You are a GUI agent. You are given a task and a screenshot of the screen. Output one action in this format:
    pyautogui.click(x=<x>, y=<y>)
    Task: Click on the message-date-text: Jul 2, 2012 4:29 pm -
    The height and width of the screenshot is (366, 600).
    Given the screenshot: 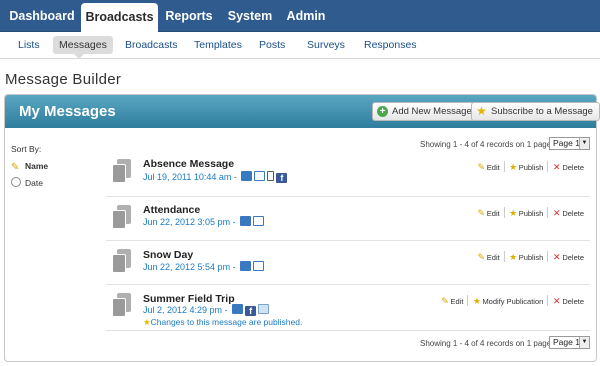 What is the action you would take?
    pyautogui.click(x=185, y=310)
    